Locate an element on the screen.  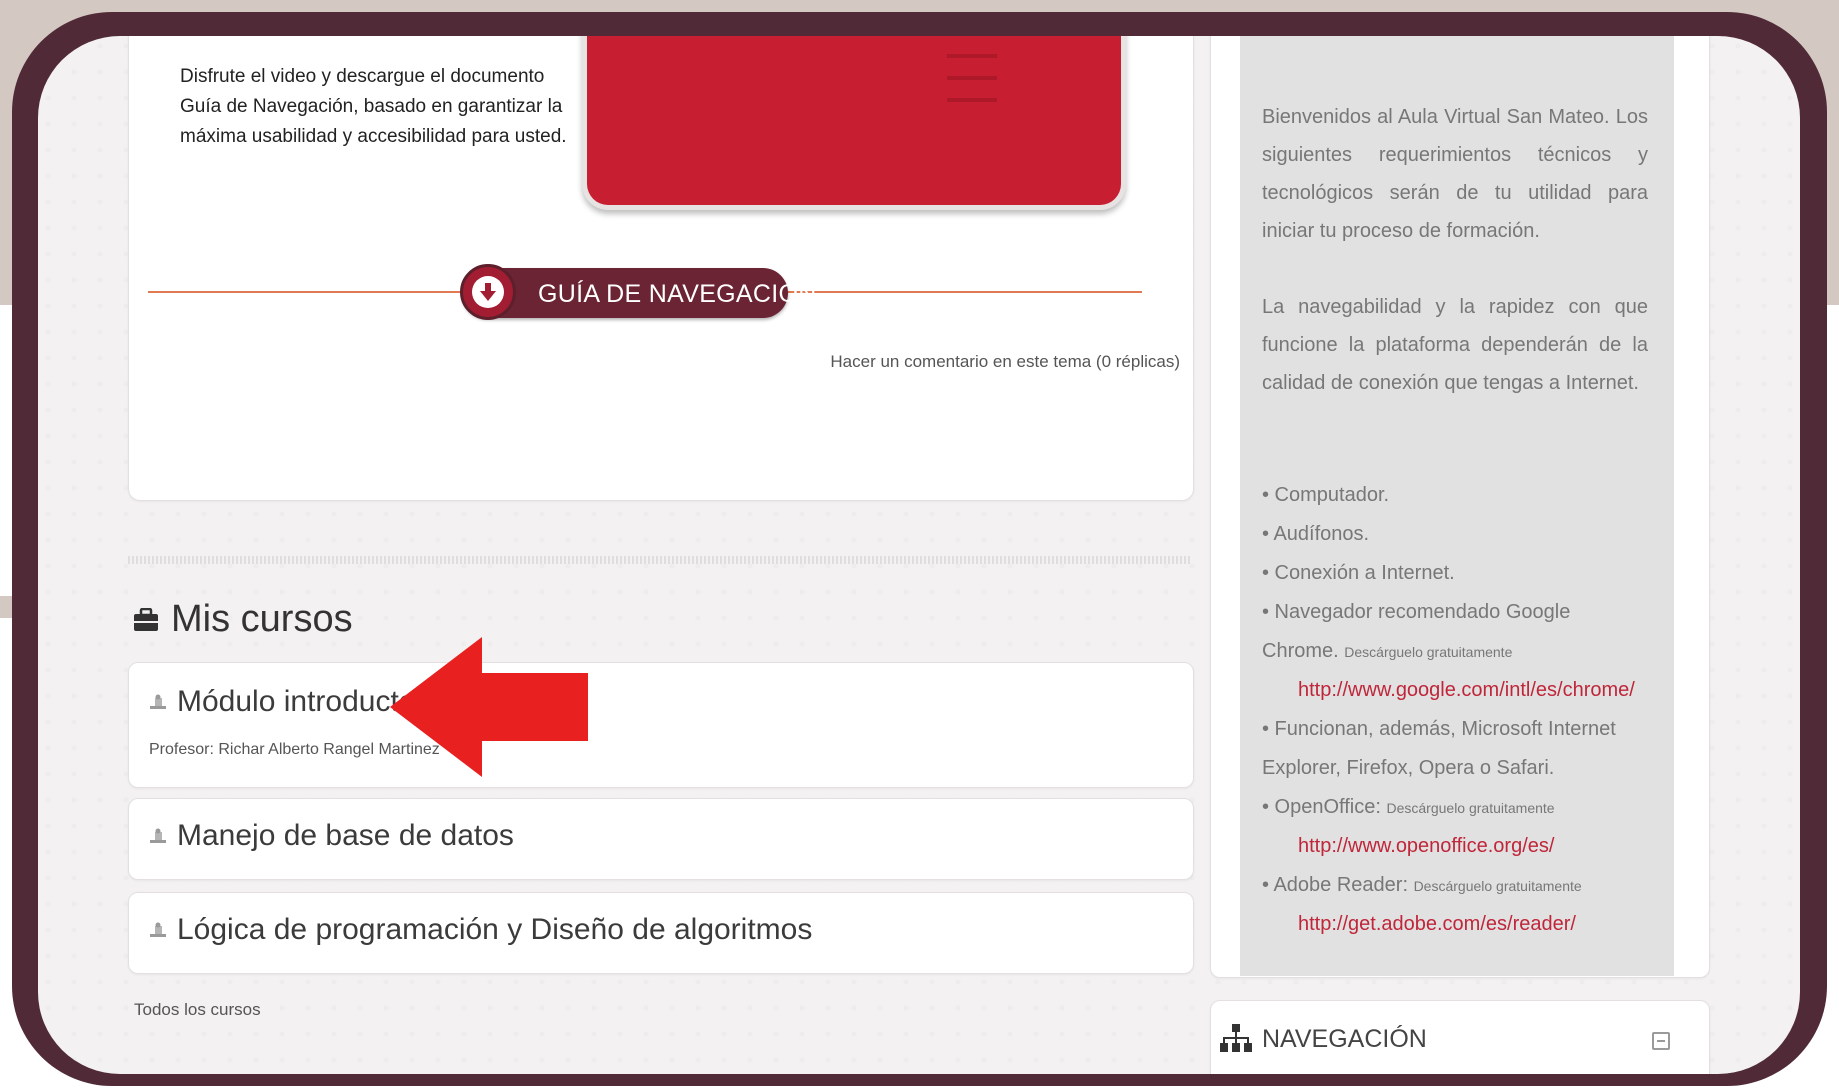
my-courses-heading: Mis cursos is located at coordinates (243, 619).